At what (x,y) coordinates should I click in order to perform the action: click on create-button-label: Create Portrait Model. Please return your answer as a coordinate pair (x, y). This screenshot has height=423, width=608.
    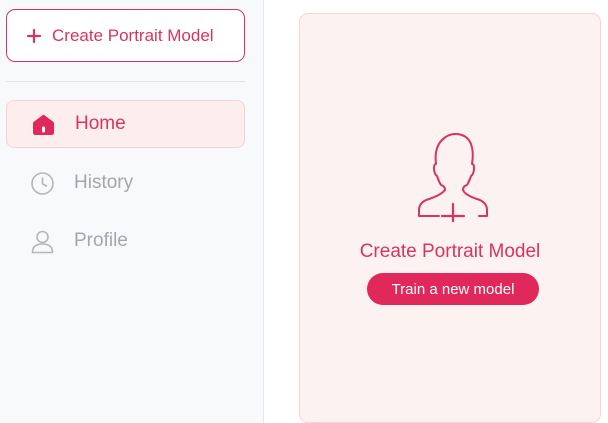
    Looking at the image, I should click on (133, 35).